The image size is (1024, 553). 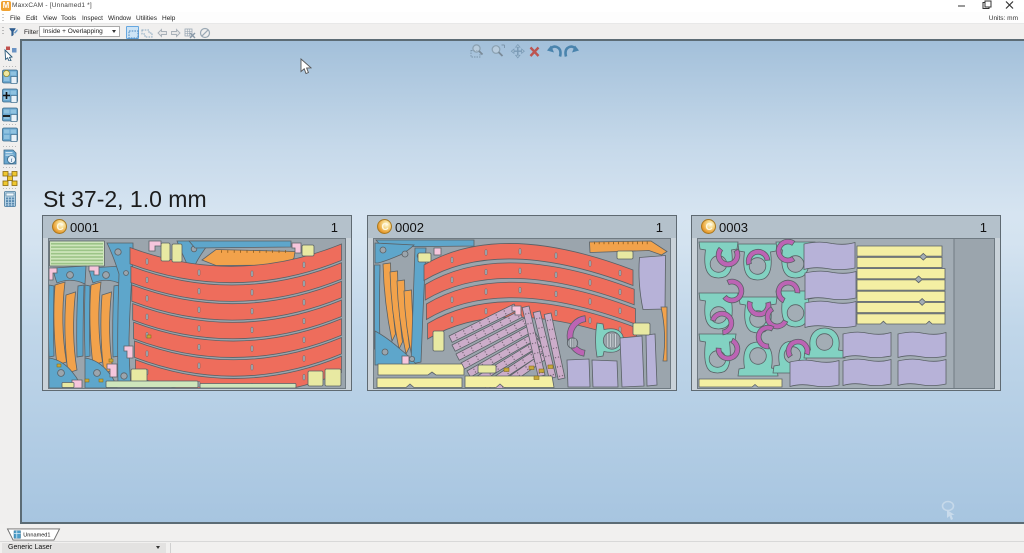 I want to click on svg-text: i, so click(x=12, y=160).